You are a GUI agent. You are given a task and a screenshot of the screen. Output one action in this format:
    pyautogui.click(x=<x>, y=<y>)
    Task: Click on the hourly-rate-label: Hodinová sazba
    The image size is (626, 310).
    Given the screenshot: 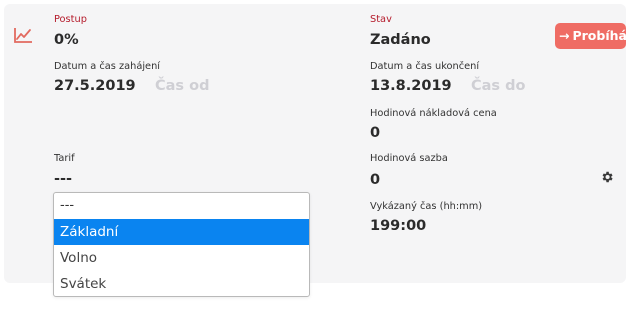 What is the action you would take?
    pyautogui.click(x=409, y=158)
    